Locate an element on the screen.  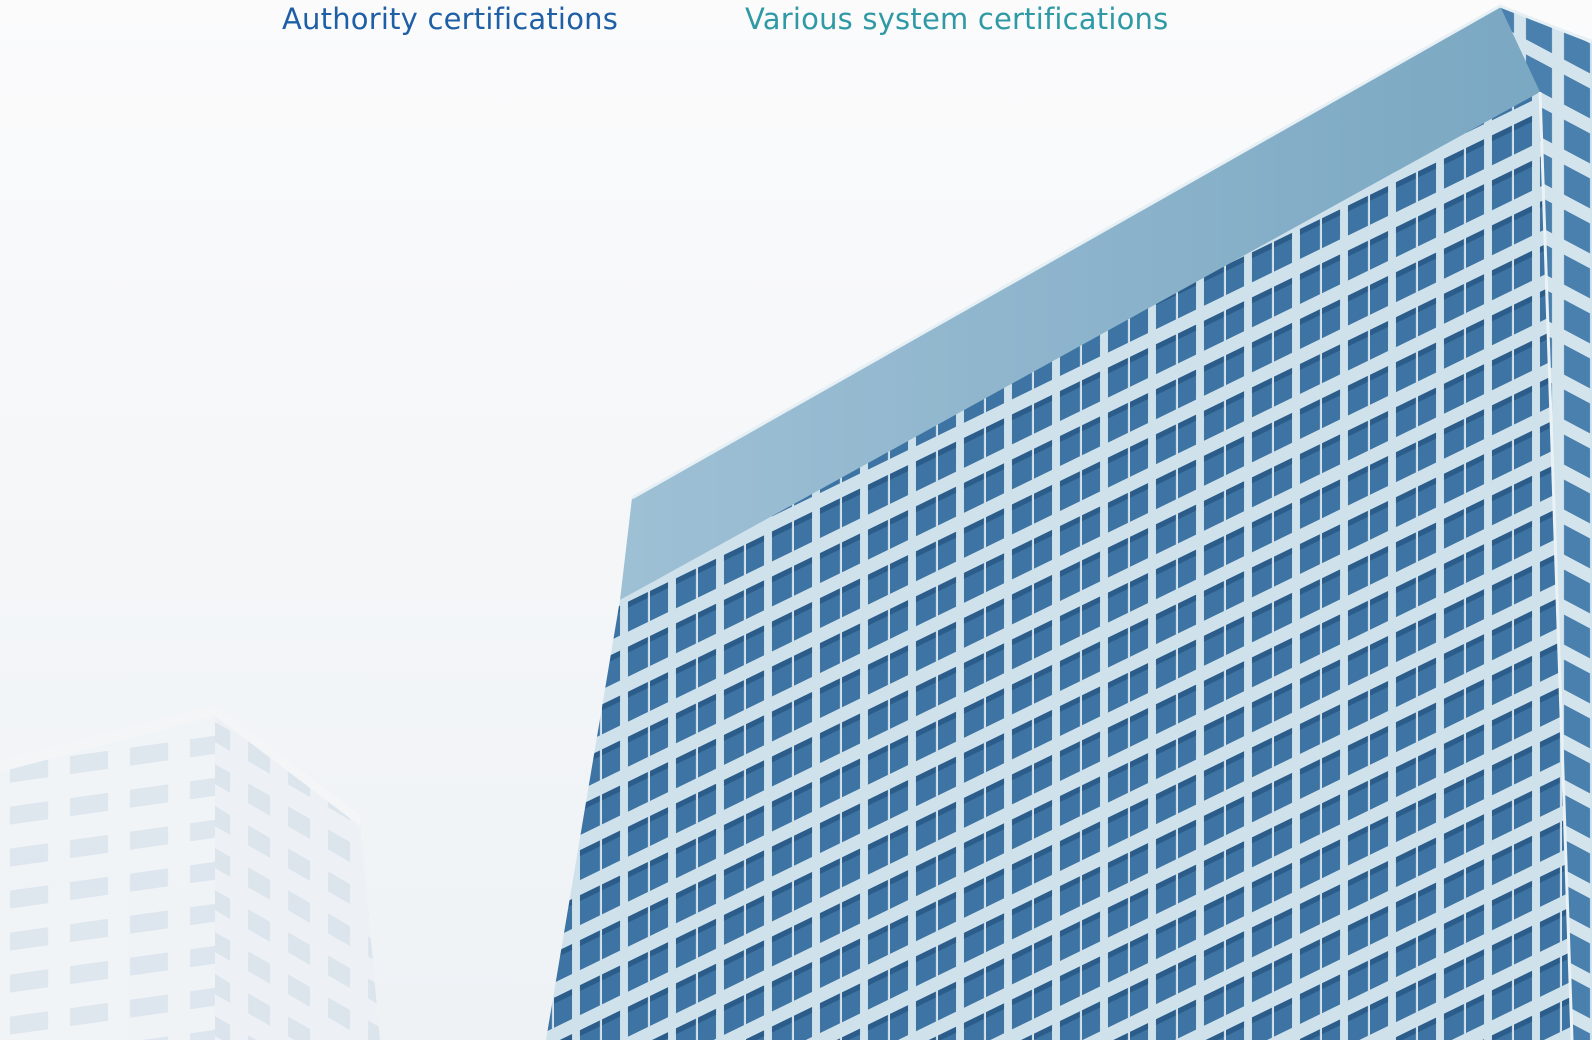
tab-various-system-certifications: Various system certifications is located at coordinates (956, 19).